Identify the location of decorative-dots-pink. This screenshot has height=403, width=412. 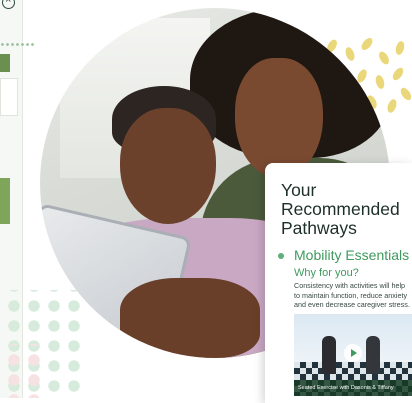
(23, 371).